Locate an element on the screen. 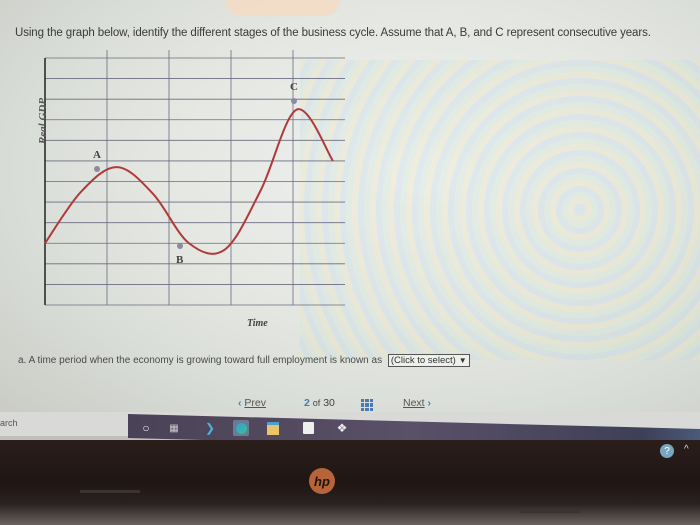  dropbox-icon: ❖ is located at coordinates (342, 428).